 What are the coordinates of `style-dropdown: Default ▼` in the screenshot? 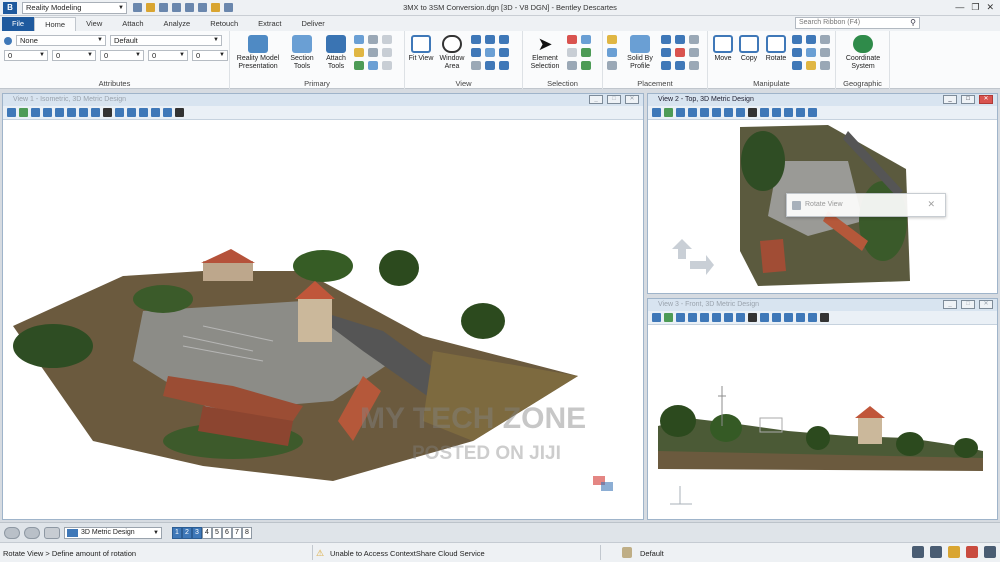 It's located at (166, 40).